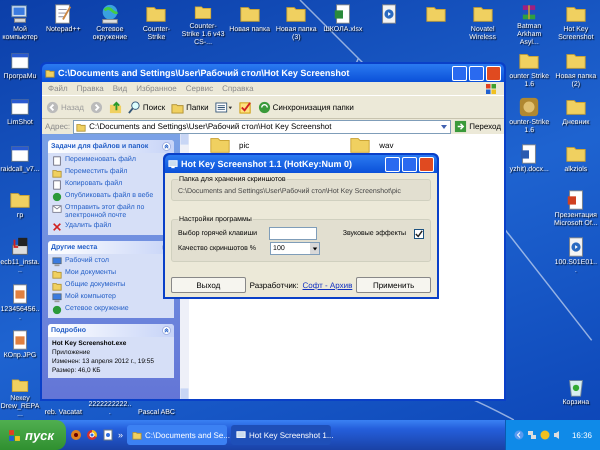 This screenshot has height=450, width=600. I want to click on developer-link: Софт - Архив, so click(327, 285).